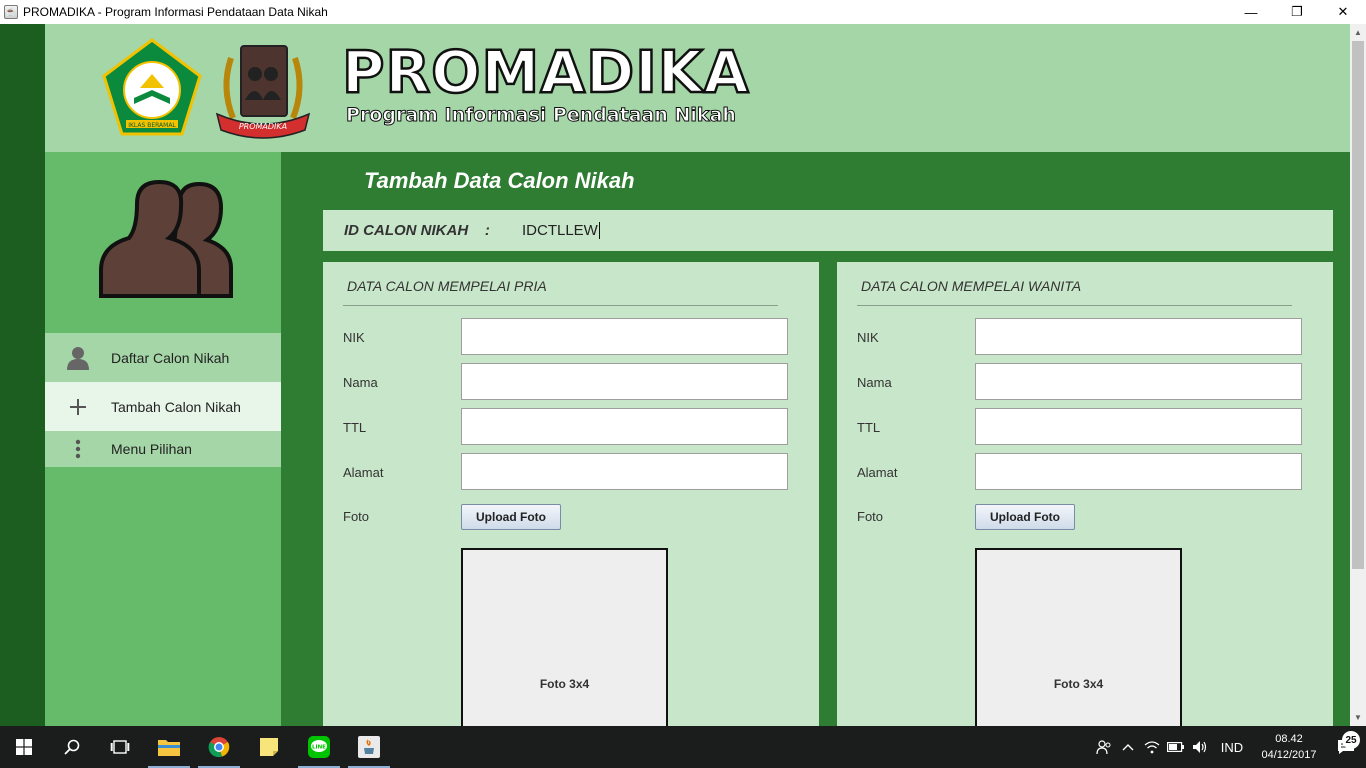 This screenshot has width=1366, height=768. I want to click on vertical-scrollbar: ▲ ▼, so click(1358, 375).